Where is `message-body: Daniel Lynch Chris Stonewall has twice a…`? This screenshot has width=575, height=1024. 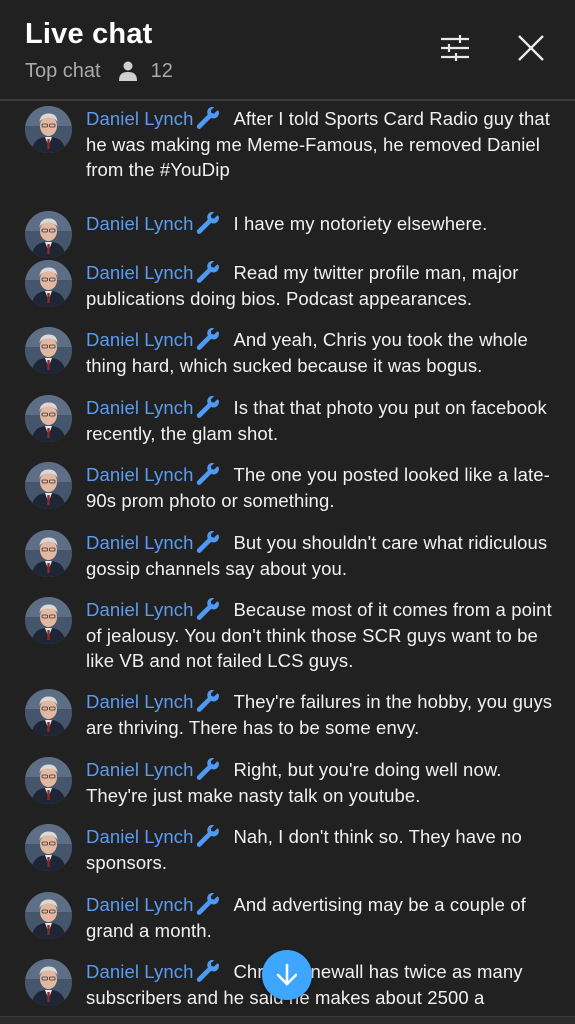 message-body: Daniel Lynch Chris Stonewall has twice a… is located at coordinates (321, 984).